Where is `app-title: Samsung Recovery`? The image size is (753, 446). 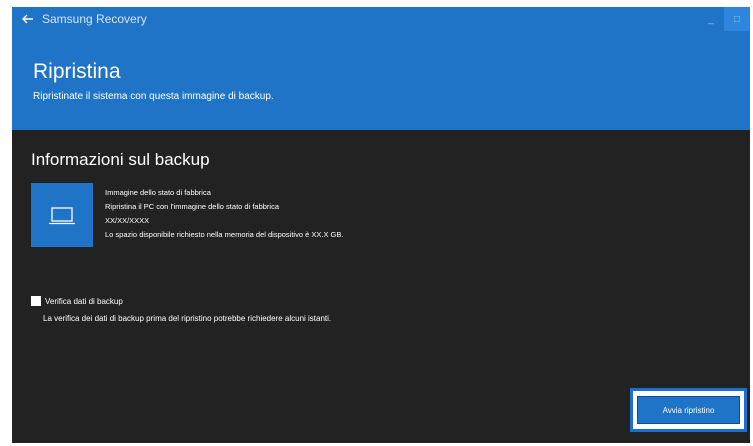
app-title: Samsung Recovery is located at coordinates (94, 19).